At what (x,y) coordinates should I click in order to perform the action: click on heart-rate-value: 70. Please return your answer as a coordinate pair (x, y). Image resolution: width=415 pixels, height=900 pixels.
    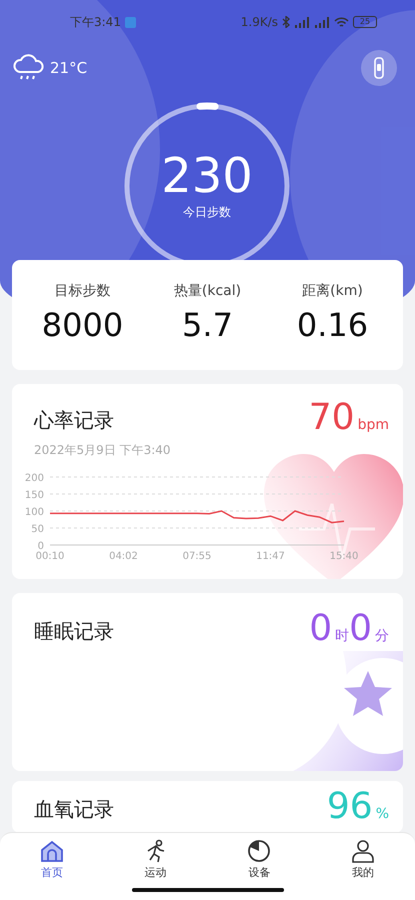
    Looking at the image, I should click on (331, 418).